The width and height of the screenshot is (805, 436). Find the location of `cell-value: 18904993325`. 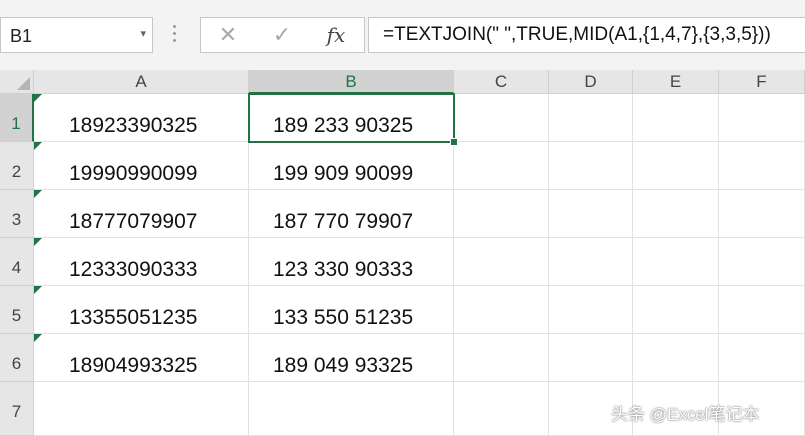

cell-value: 18904993325 is located at coordinates (133, 365).